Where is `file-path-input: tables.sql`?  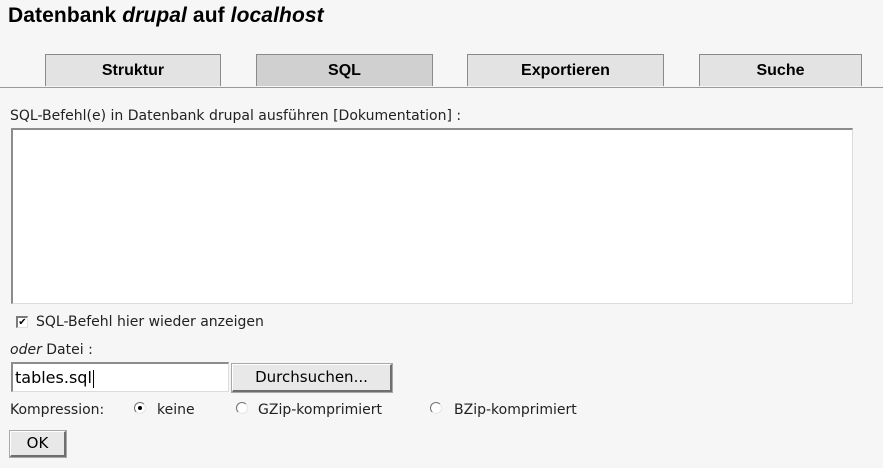
file-path-input: tables.sql is located at coordinates (120, 377).